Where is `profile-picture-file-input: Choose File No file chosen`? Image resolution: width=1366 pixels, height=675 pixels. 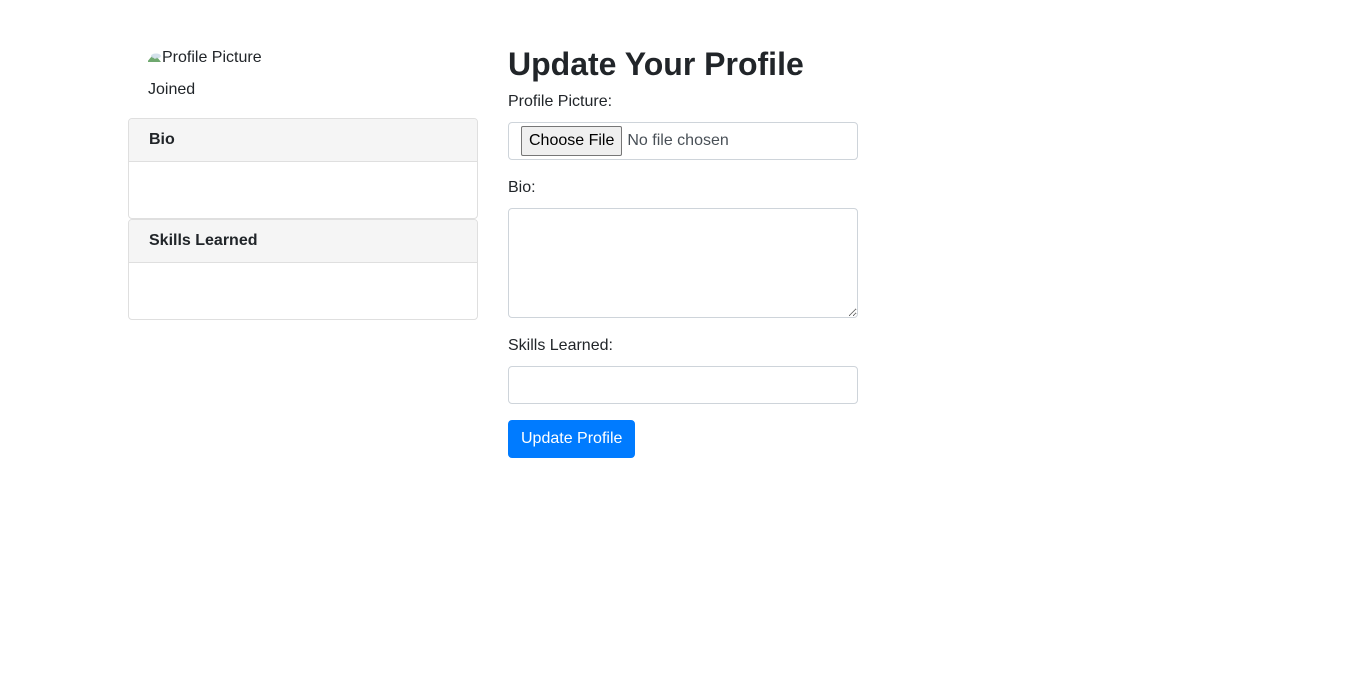 profile-picture-file-input: Choose File No file chosen is located at coordinates (683, 141).